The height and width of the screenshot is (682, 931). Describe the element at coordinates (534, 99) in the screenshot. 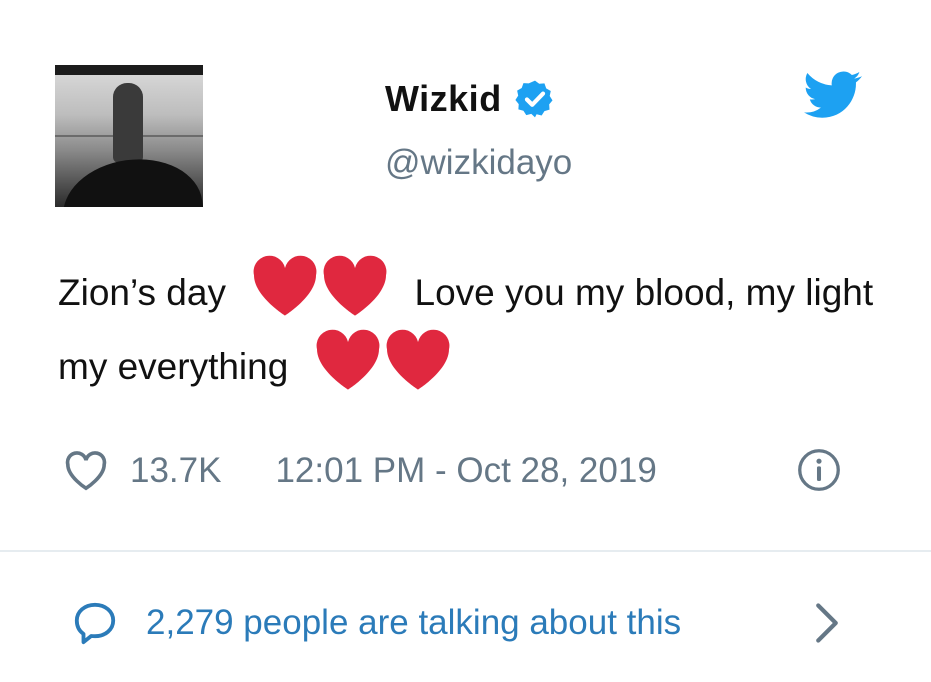

I see `verified-badge-icon` at that location.